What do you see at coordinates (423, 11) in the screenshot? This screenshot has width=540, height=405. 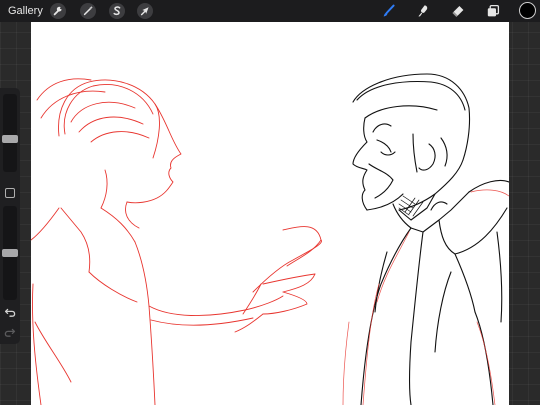 I see `smudge-icon` at bounding box center [423, 11].